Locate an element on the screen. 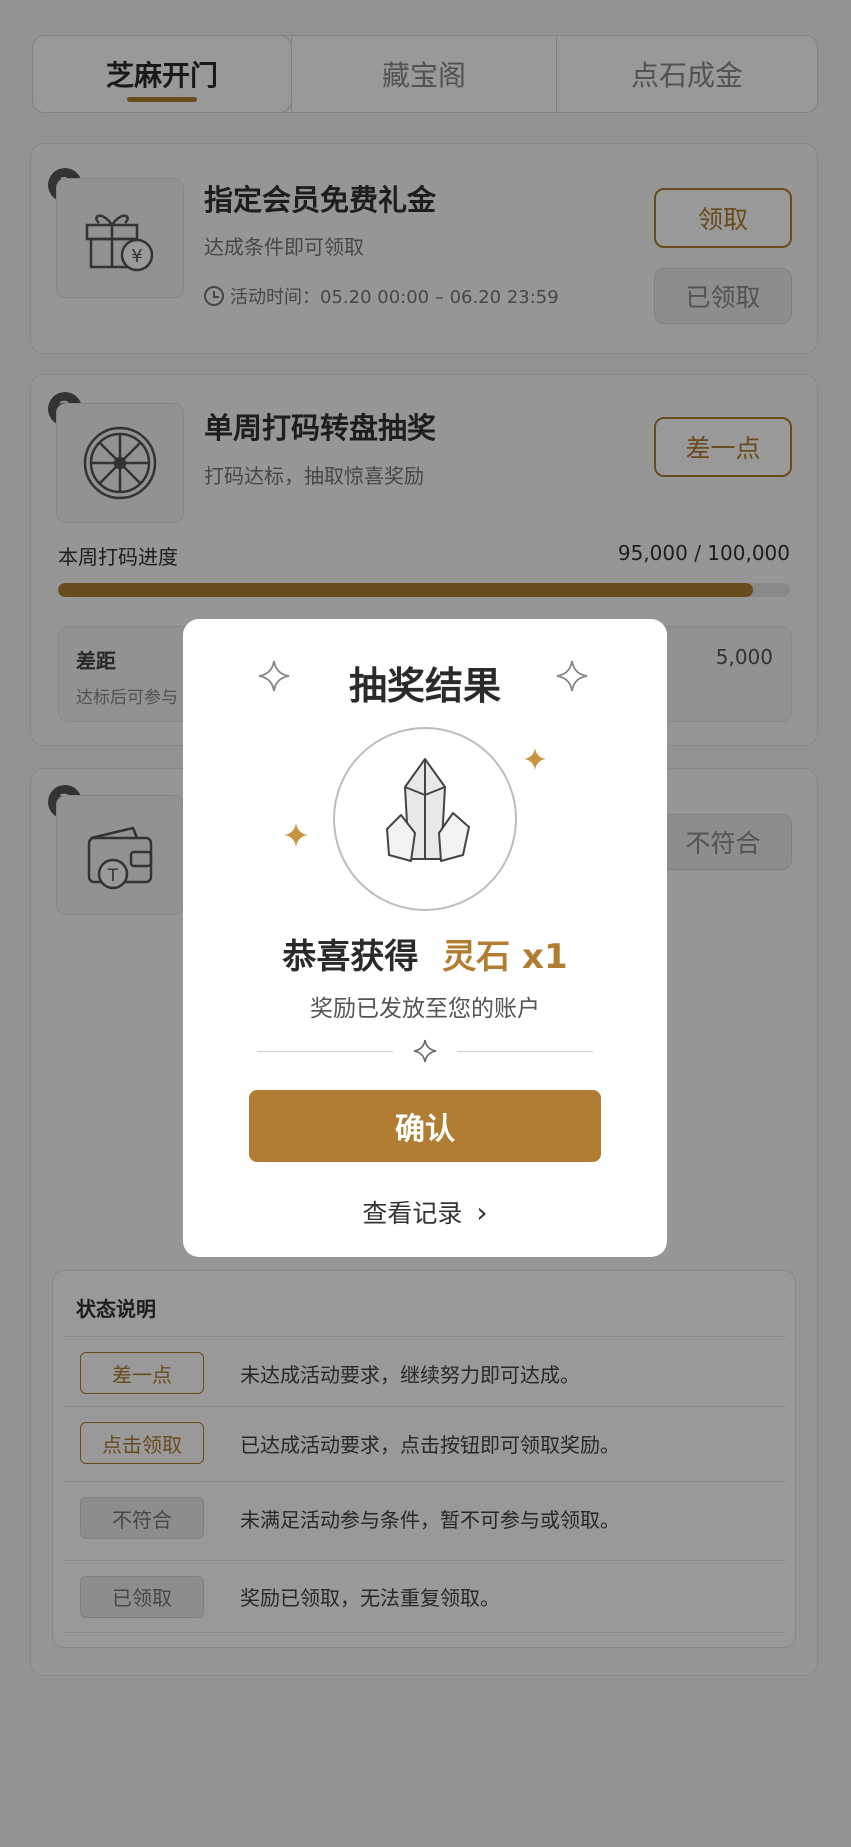  prize-icon-circle is located at coordinates (425, 819).